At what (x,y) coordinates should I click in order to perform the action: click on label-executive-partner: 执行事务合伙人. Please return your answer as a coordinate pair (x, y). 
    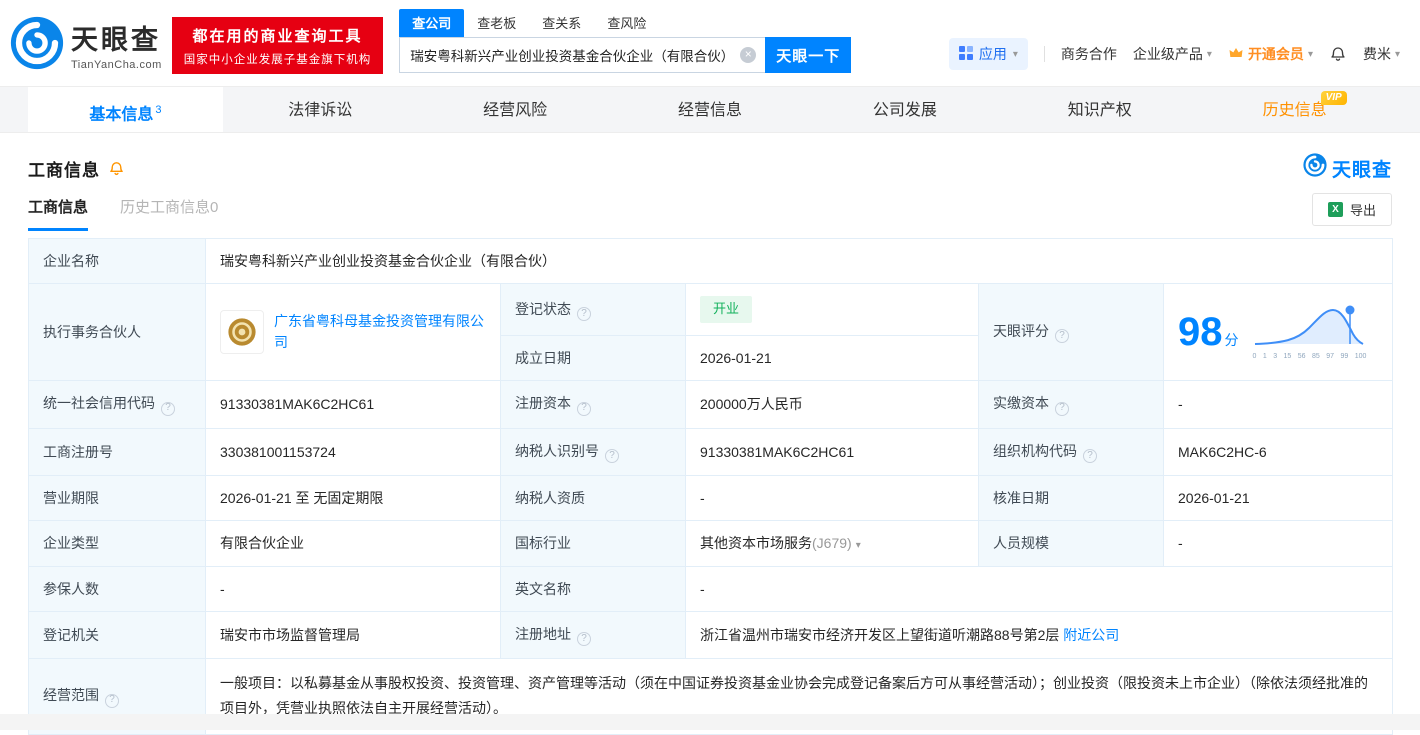
    Looking at the image, I should click on (117, 332).